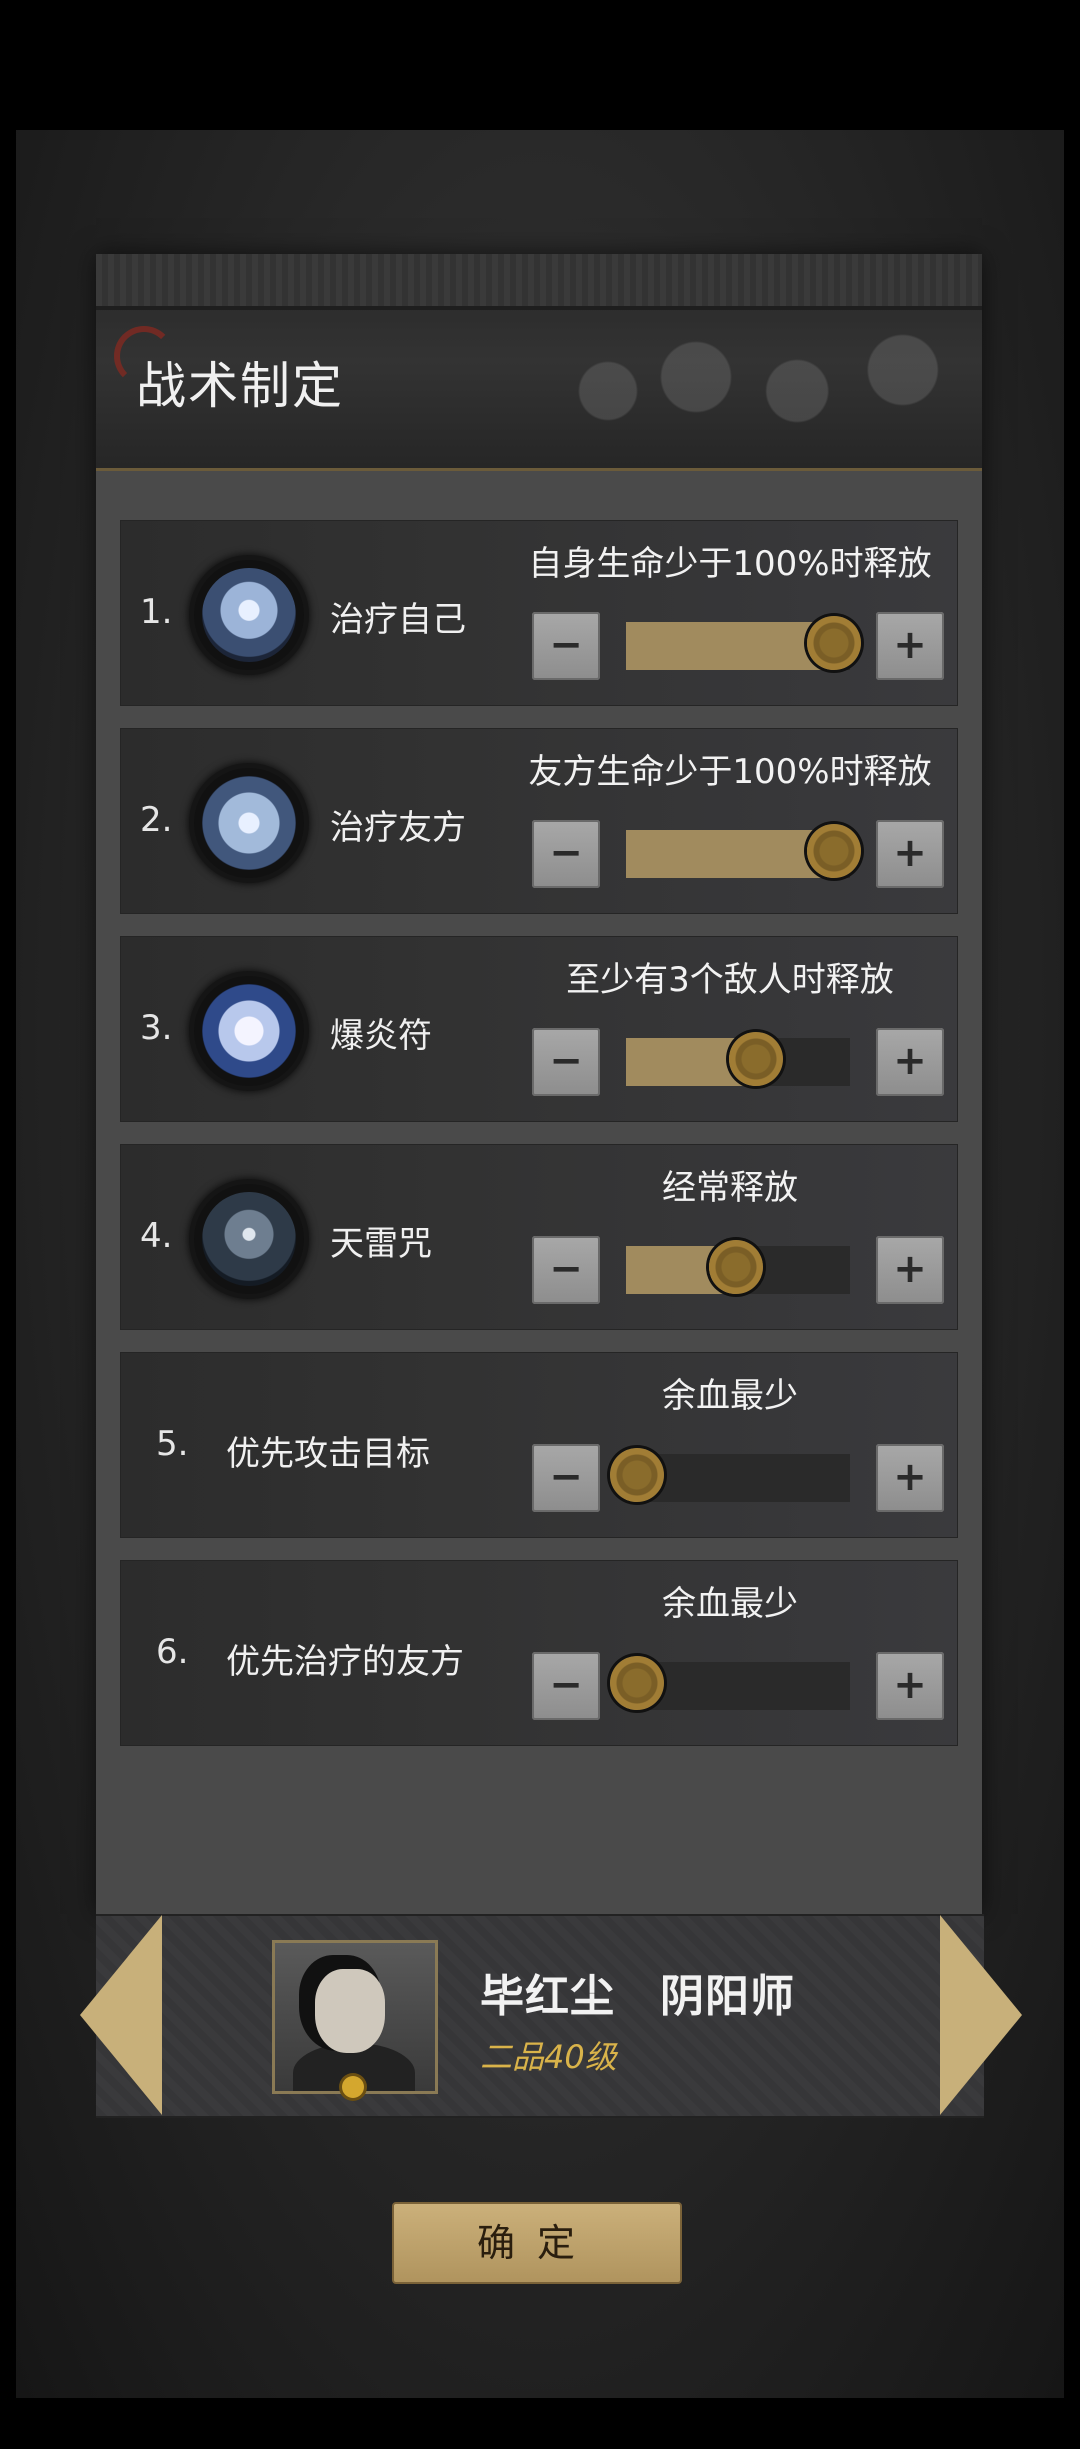 This screenshot has height=2449, width=1080. I want to click on tactic-row-1: 1. 治疗自己 自身生命少于100%时释放 − +, so click(539, 613).